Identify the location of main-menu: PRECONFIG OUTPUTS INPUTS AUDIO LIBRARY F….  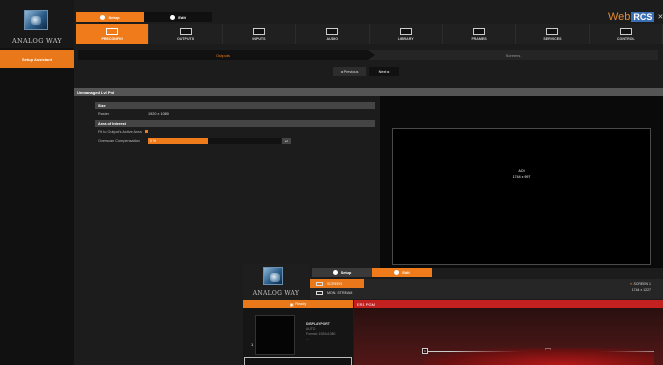
(369, 34).